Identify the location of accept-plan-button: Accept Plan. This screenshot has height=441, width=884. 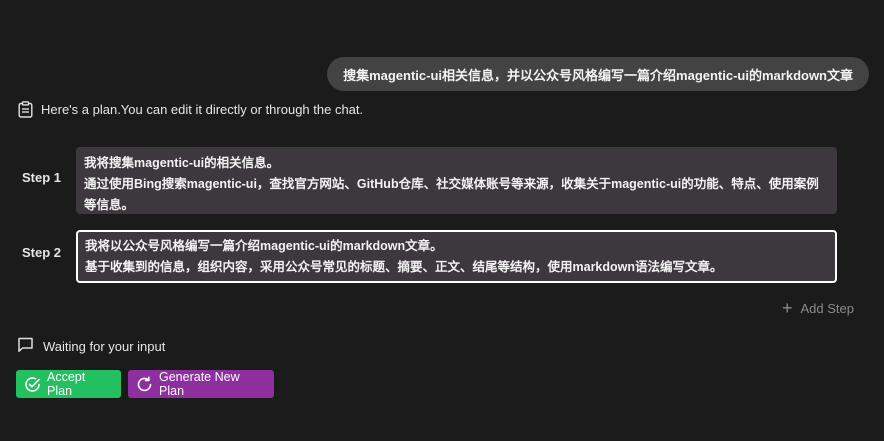
(68, 384).